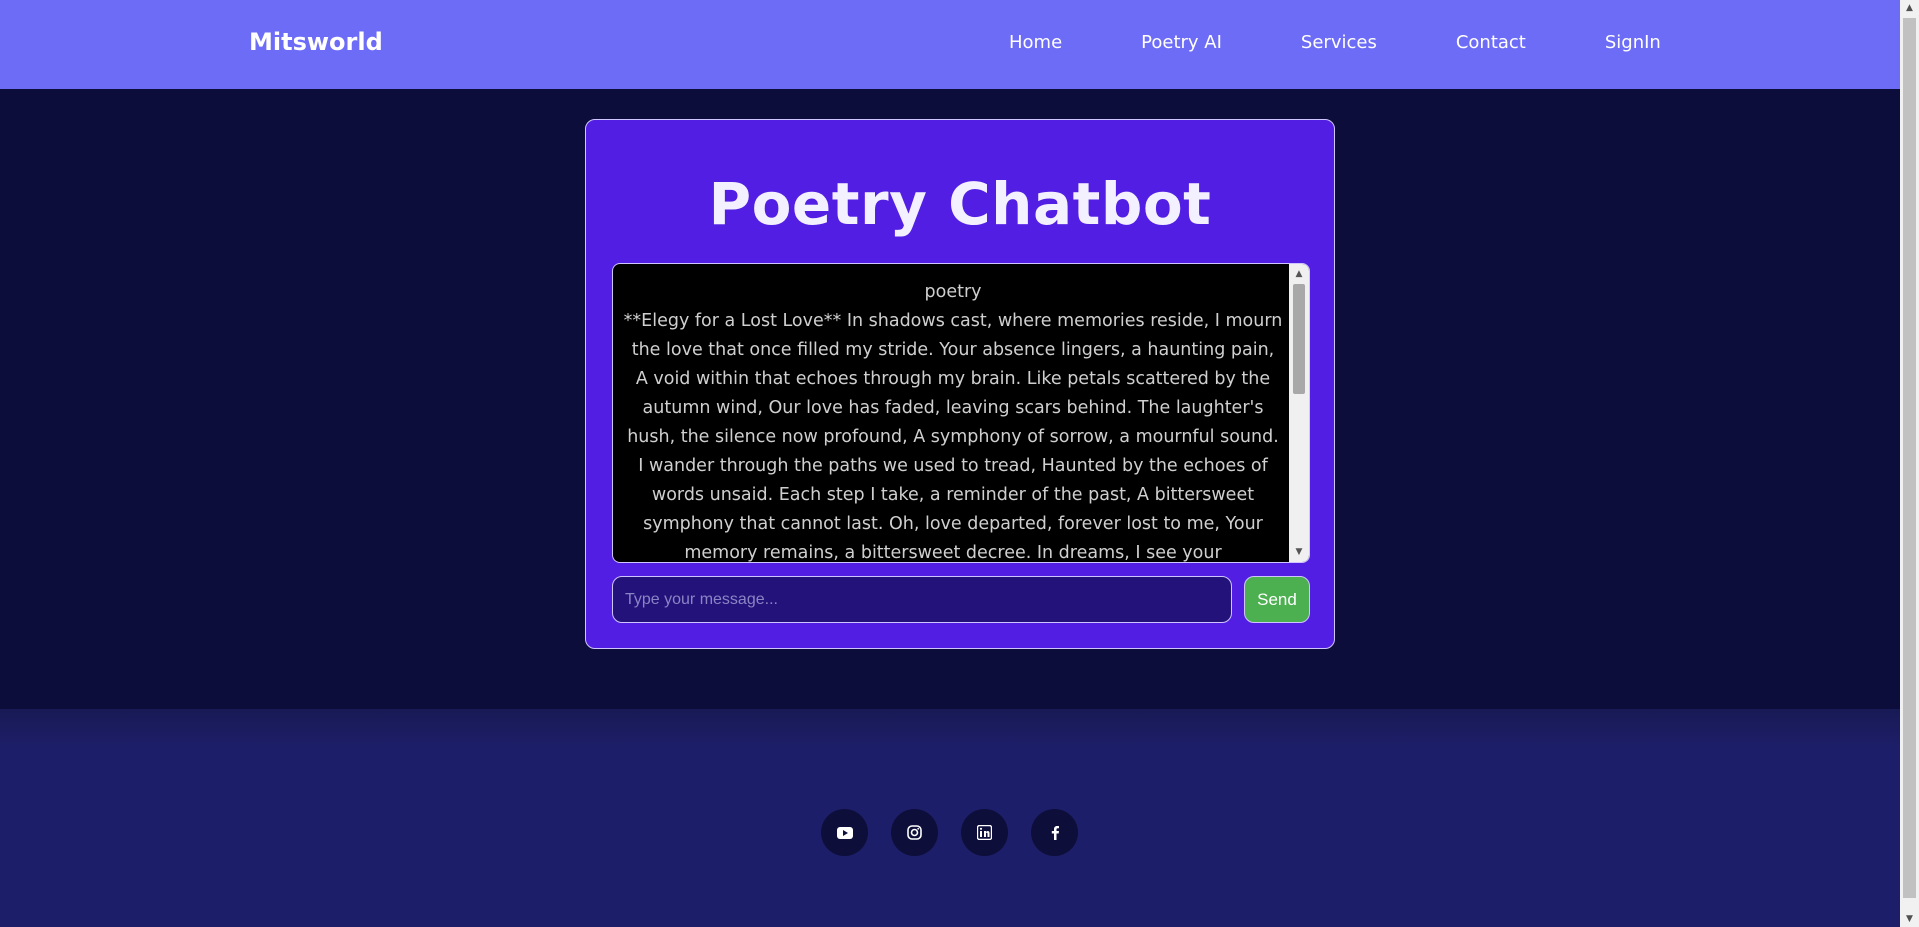 The image size is (1919, 927). I want to click on instagram-icon, so click(914, 832).